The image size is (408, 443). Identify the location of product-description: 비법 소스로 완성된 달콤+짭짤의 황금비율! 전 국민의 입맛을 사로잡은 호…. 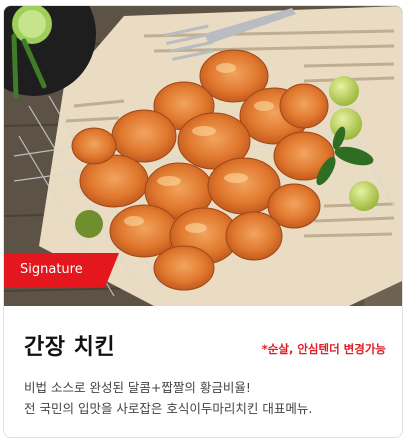
(209, 398).